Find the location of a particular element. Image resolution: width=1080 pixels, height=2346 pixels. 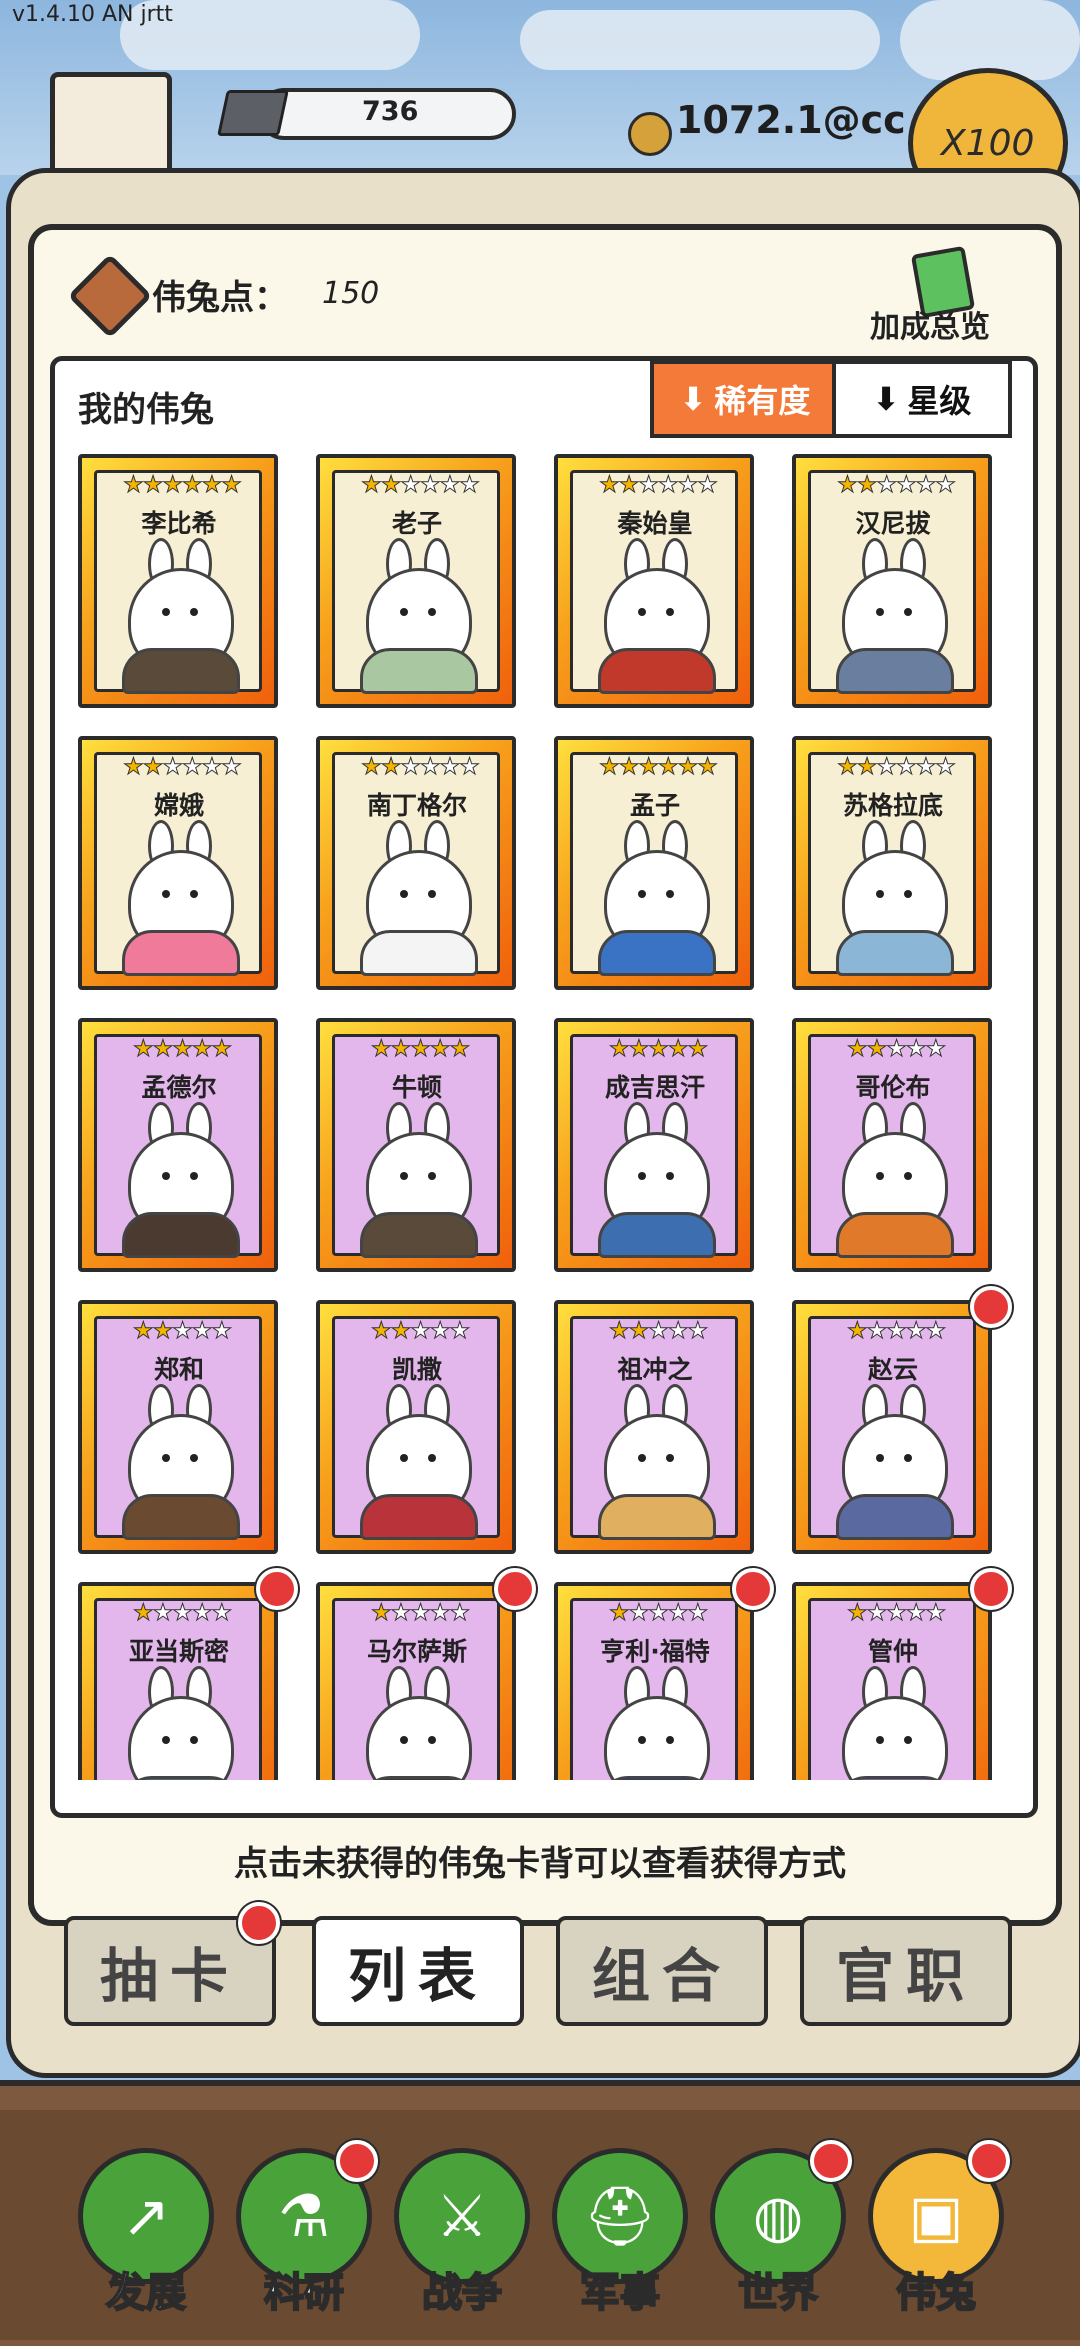

bunny-card: ★★★★★★ 老子 is located at coordinates (416, 581).